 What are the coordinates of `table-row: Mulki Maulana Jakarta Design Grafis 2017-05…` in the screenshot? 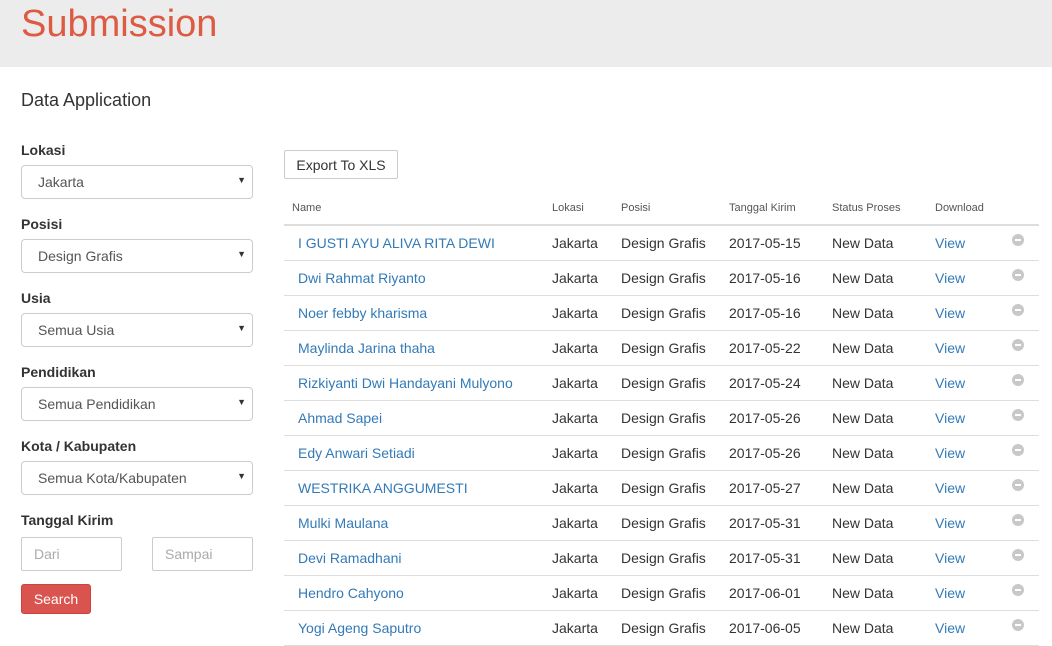 It's located at (661, 523).